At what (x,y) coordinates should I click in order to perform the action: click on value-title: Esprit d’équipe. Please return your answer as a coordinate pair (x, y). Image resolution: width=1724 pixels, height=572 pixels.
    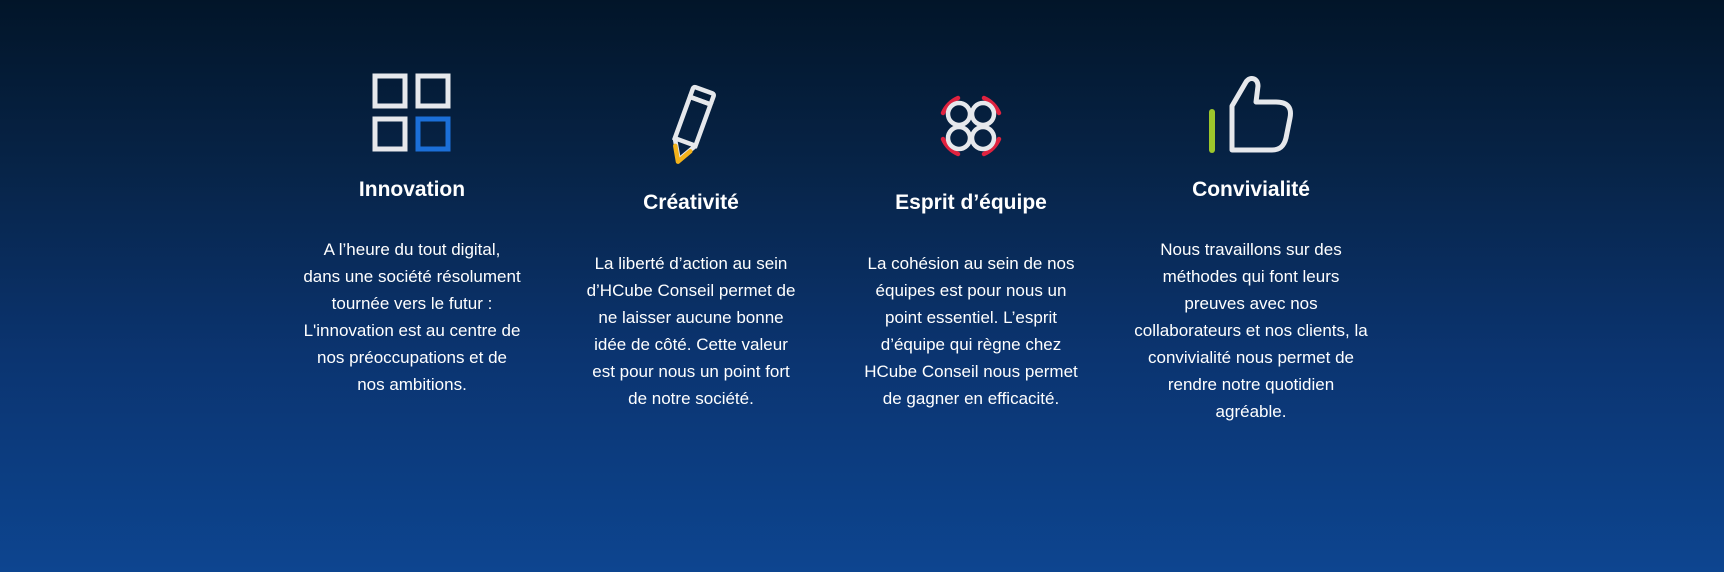
    Looking at the image, I should click on (971, 202).